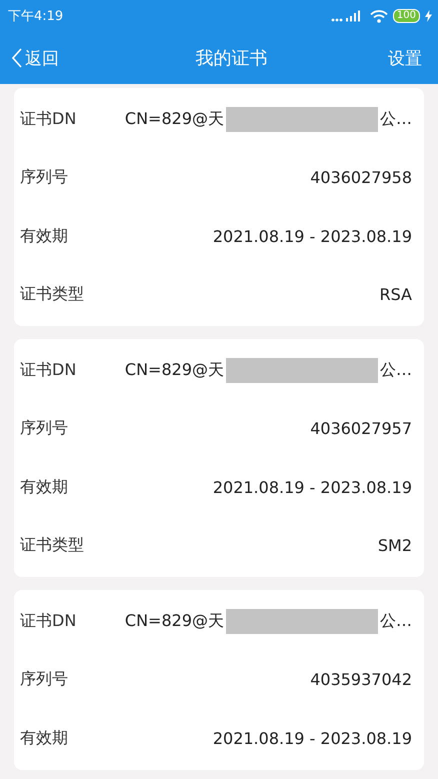 This screenshot has width=438, height=779. I want to click on field-value: 4036027957, so click(361, 428).